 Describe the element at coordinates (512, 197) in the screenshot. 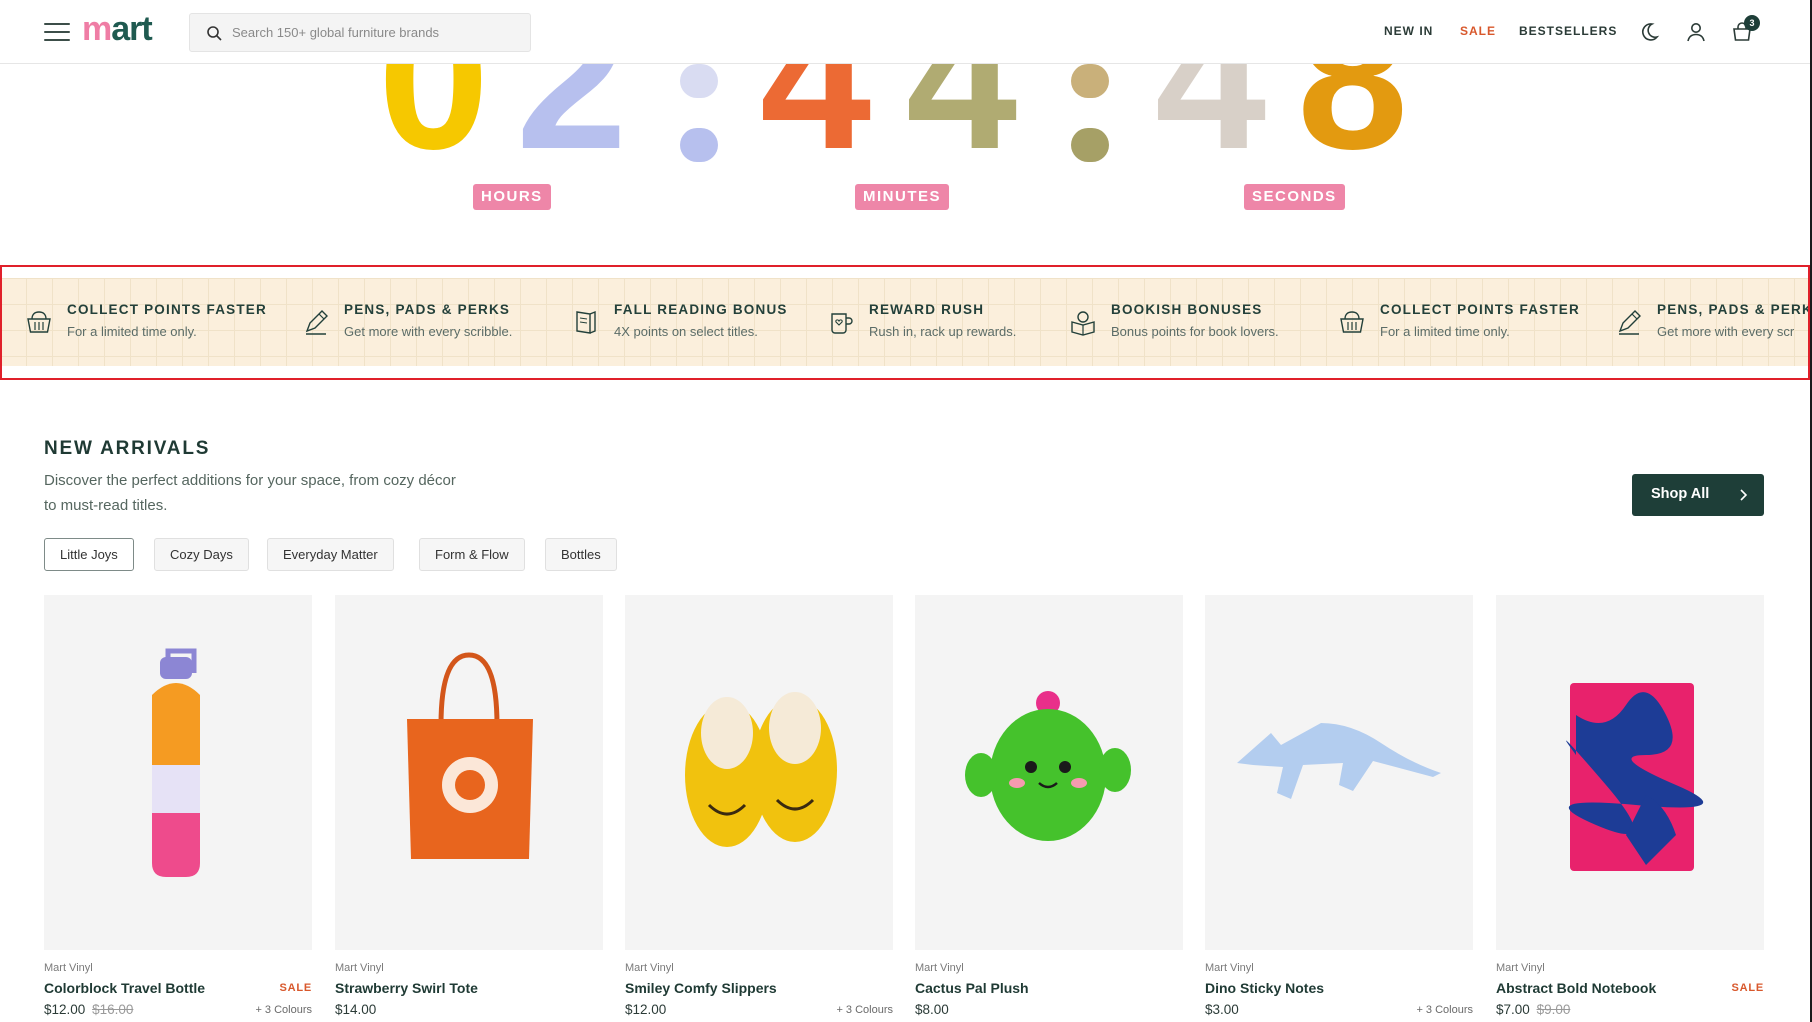

I see `hours-label: HOURS` at that location.